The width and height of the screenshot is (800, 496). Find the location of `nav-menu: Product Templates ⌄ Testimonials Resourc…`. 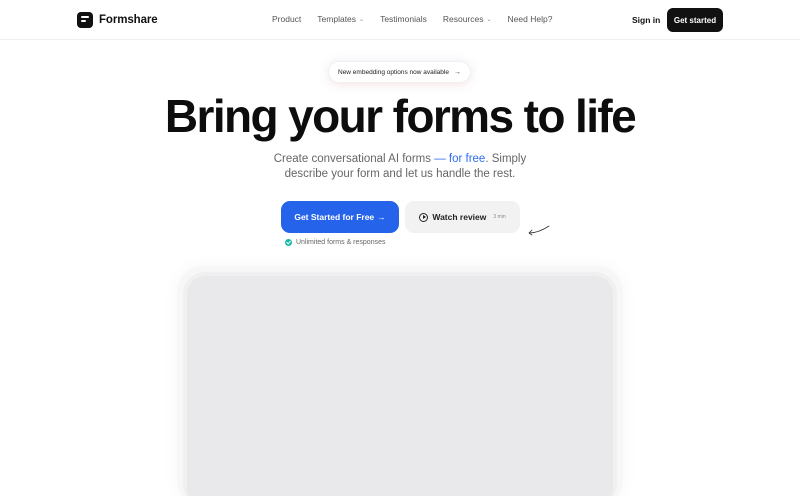

nav-menu: Product Templates ⌄ Testimonials Resourc… is located at coordinates (412, 19).